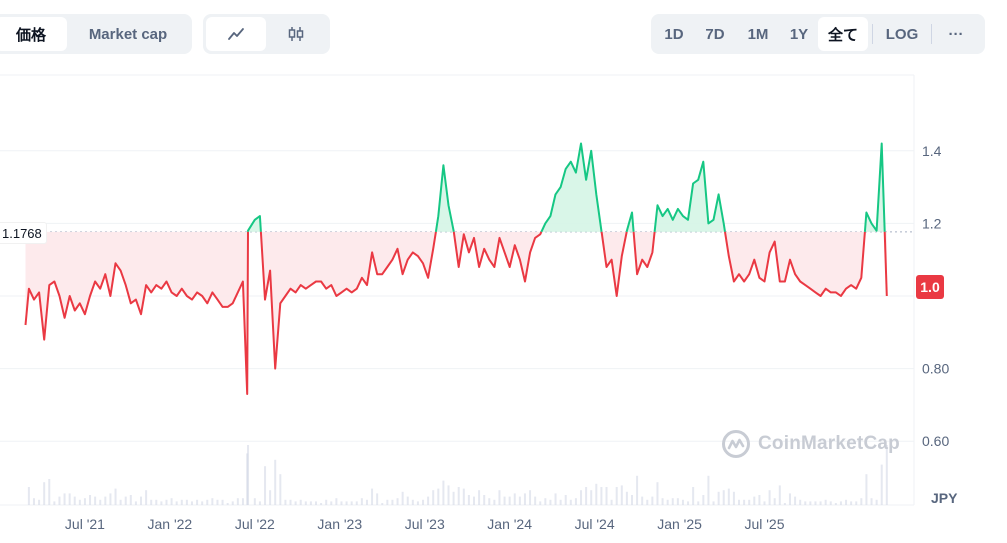 This screenshot has height=543, width=1007. Describe the element at coordinates (736, 444) in the screenshot. I see `coinmarketcap-logo-icon` at that location.